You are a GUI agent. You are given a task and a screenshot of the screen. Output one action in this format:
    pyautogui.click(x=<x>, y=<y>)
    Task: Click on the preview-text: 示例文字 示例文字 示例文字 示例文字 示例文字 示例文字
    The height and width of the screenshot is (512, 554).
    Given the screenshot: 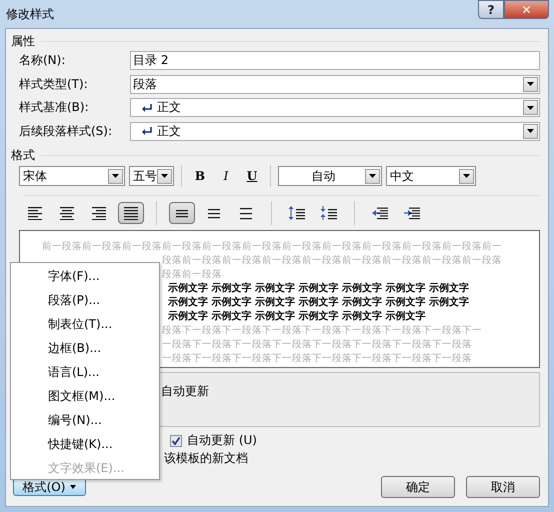 What is the action you would take?
    pyautogui.click(x=297, y=317)
    